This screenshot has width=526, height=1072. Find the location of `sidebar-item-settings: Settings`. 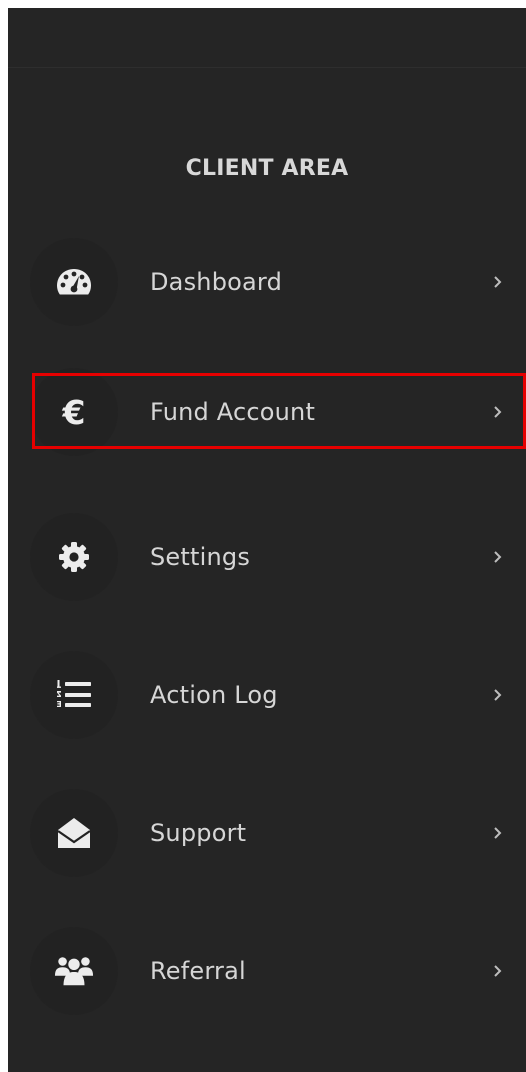

sidebar-item-settings: Settings is located at coordinates (267, 557).